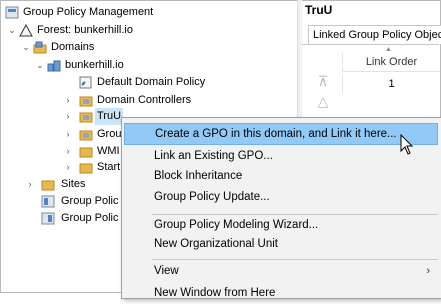 The image size is (441, 304). I want to click on tree-label-wmi: WMI, so click(108, 151).